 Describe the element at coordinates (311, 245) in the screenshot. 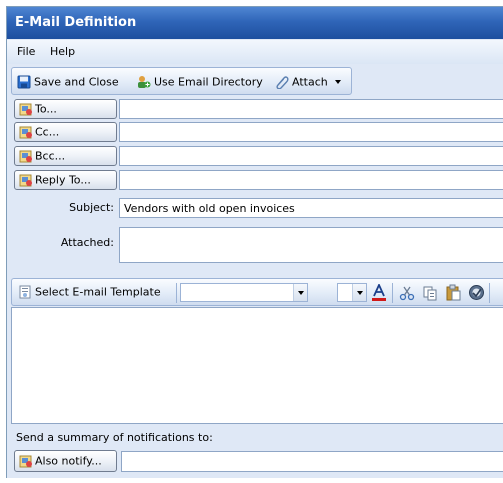

I see `attachments-box` at that location.